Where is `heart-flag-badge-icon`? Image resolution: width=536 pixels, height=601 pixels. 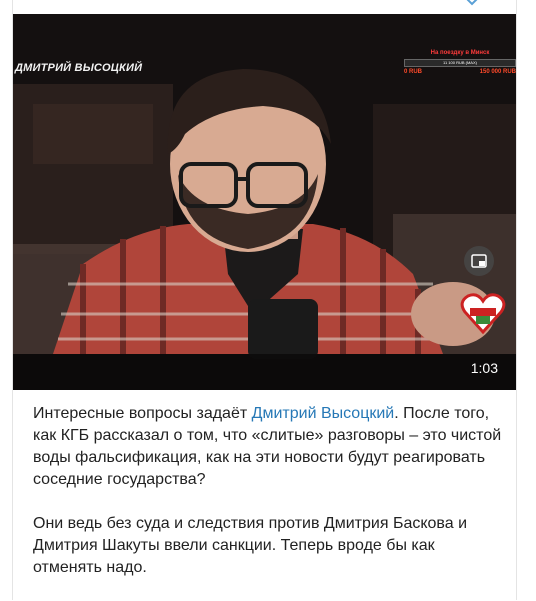 heart-flag-badge-icon is located at coordinates (483, 314).